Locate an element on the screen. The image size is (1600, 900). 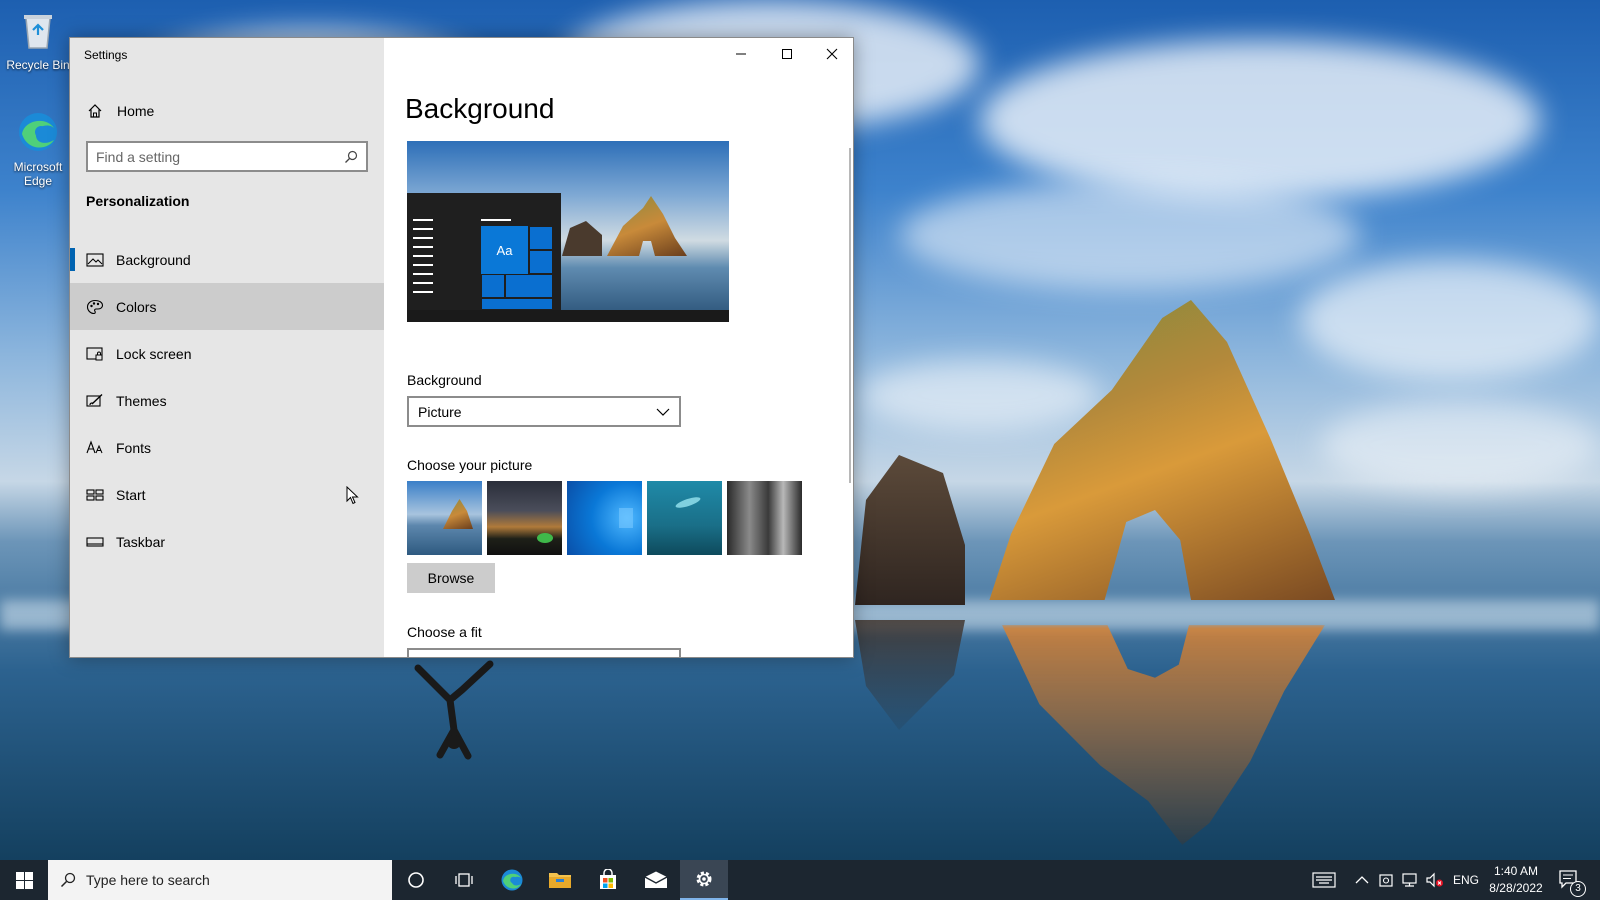
picture-thumbnail-underwater is located at coordinates (684, 518).